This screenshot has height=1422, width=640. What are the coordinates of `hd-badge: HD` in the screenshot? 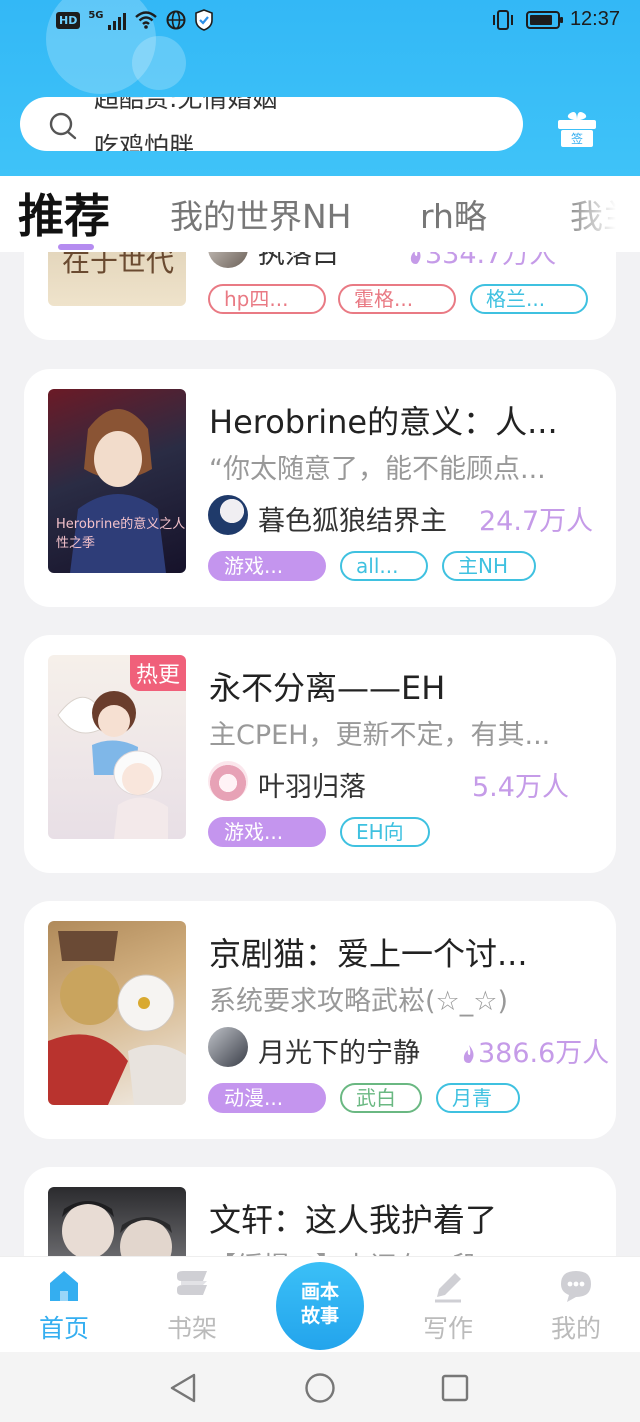 It's located at (68, 20).